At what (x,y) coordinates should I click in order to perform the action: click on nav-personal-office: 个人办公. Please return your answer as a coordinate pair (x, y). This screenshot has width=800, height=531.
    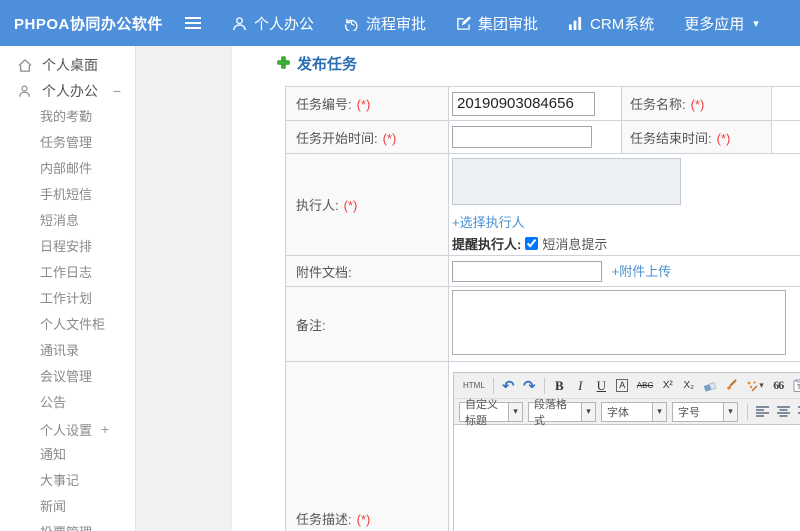
    Looking at the image, I should click on (273, 23).